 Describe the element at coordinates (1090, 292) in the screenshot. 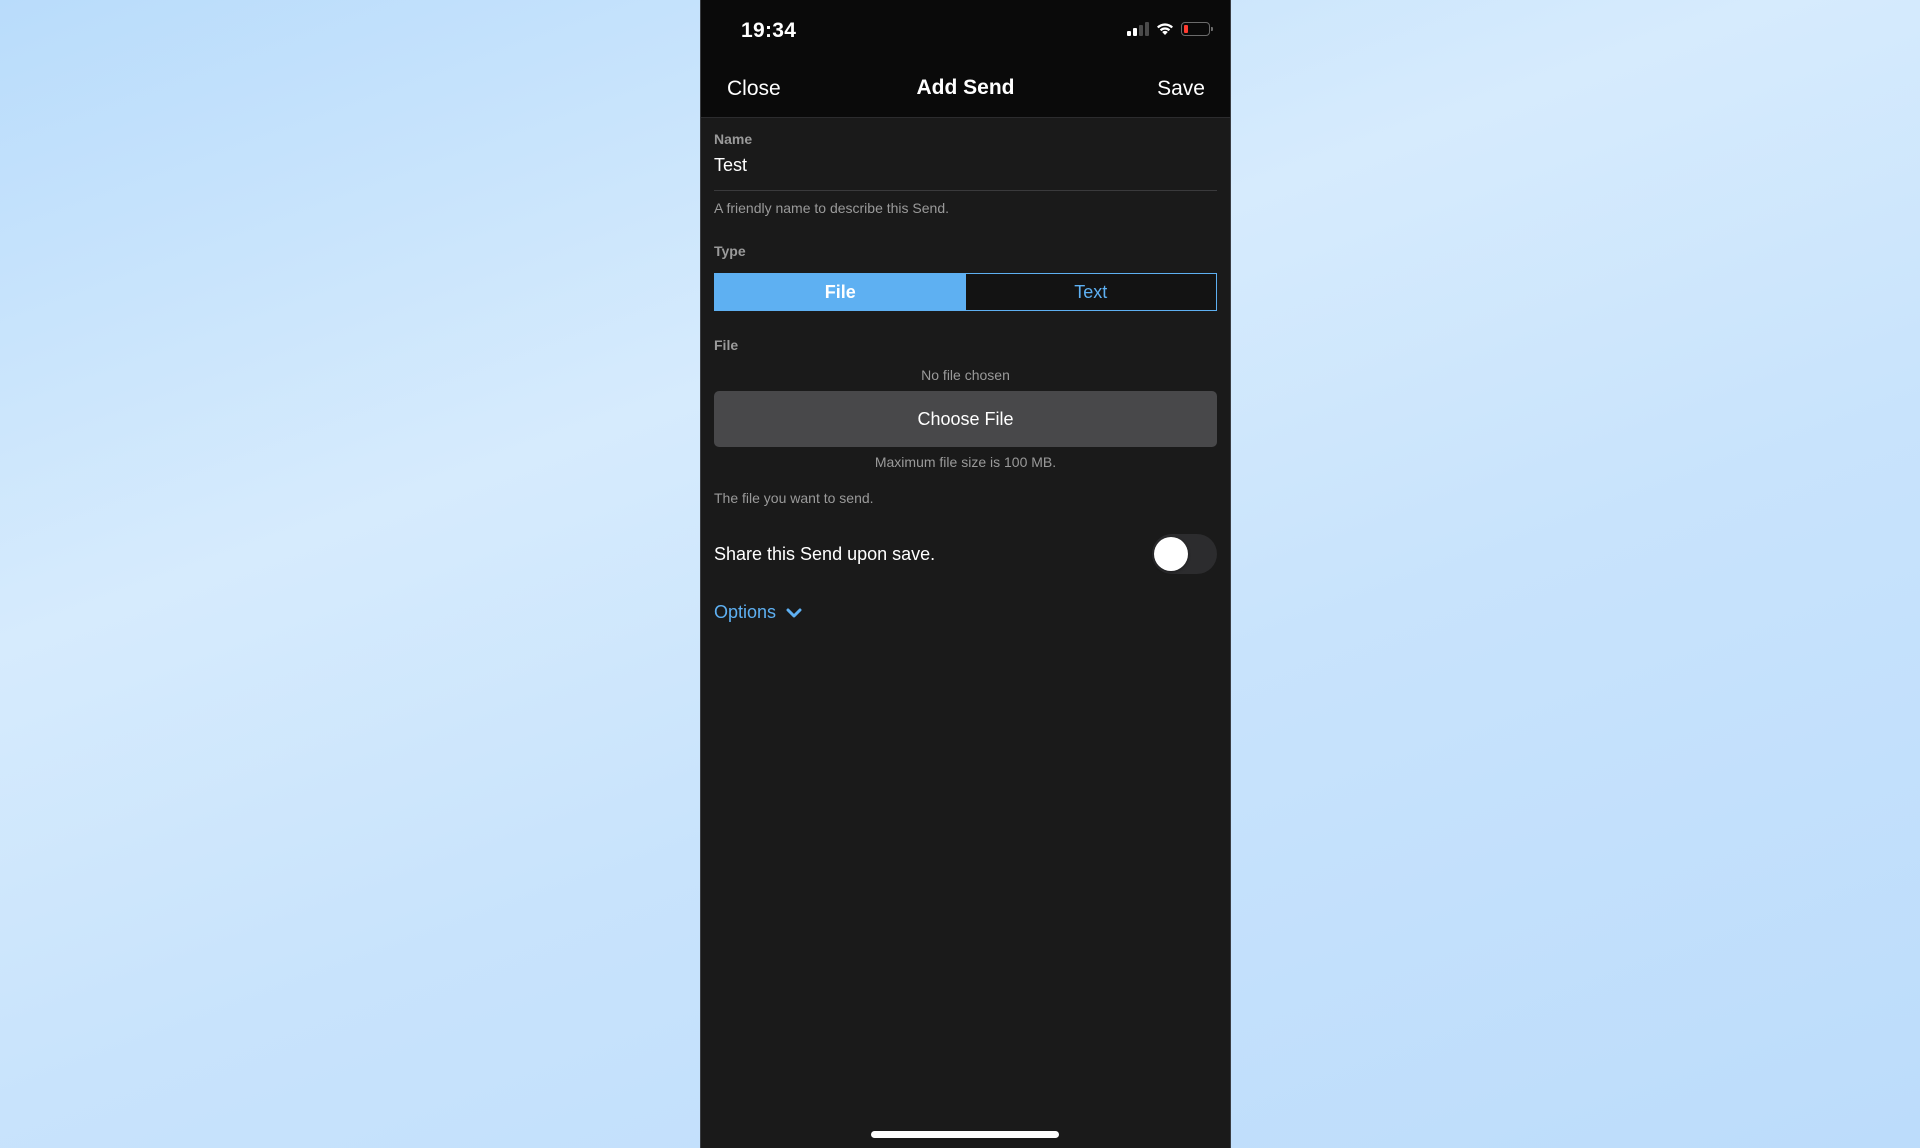

I see `type-option-text: Text` at that location.